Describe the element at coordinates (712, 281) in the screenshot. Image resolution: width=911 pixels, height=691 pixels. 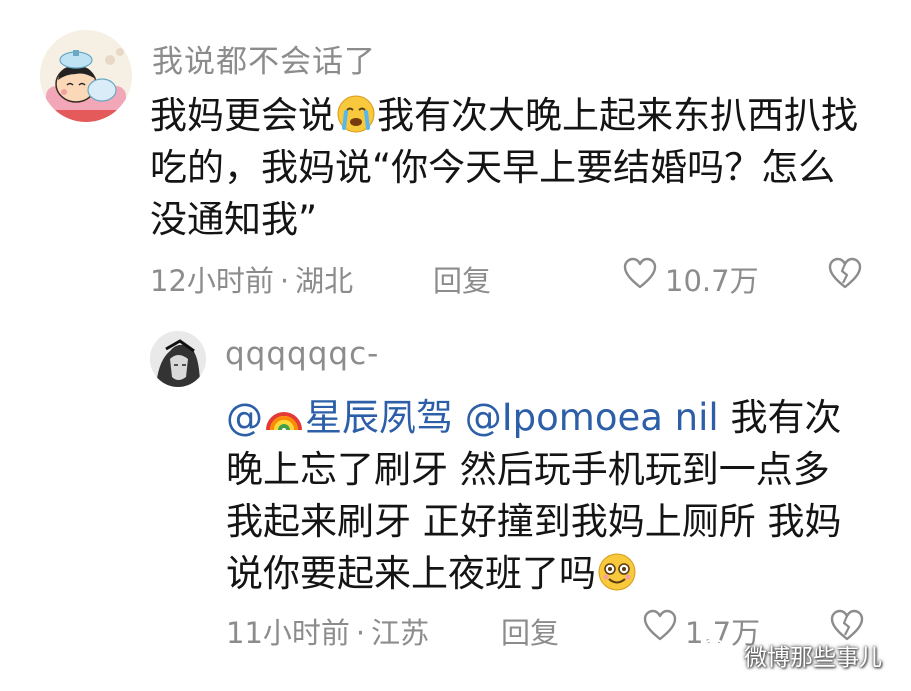
I see `like-count: 10.7万` at that location.